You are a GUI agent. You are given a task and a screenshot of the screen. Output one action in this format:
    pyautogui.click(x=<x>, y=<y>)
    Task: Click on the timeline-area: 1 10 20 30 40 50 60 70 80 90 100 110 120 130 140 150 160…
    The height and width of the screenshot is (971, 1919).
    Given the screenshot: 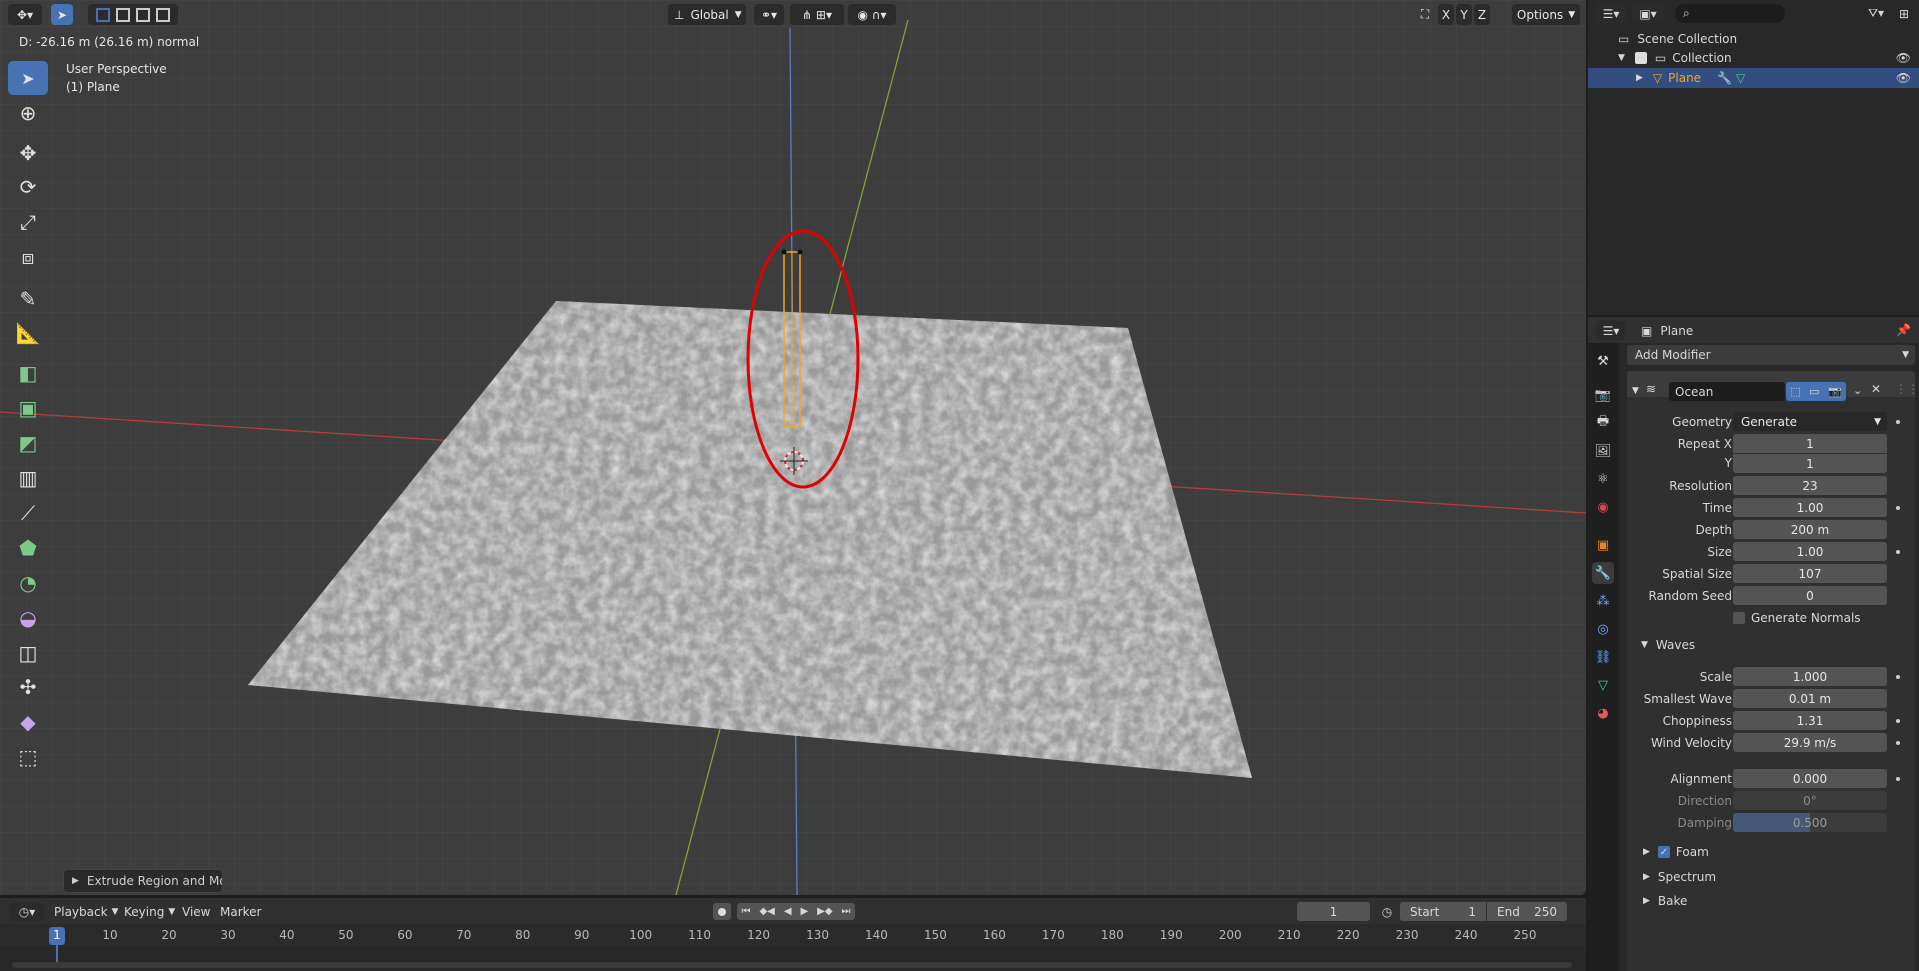 What is the action you would take?
    pyautogui.click(x=793, y=947)
    